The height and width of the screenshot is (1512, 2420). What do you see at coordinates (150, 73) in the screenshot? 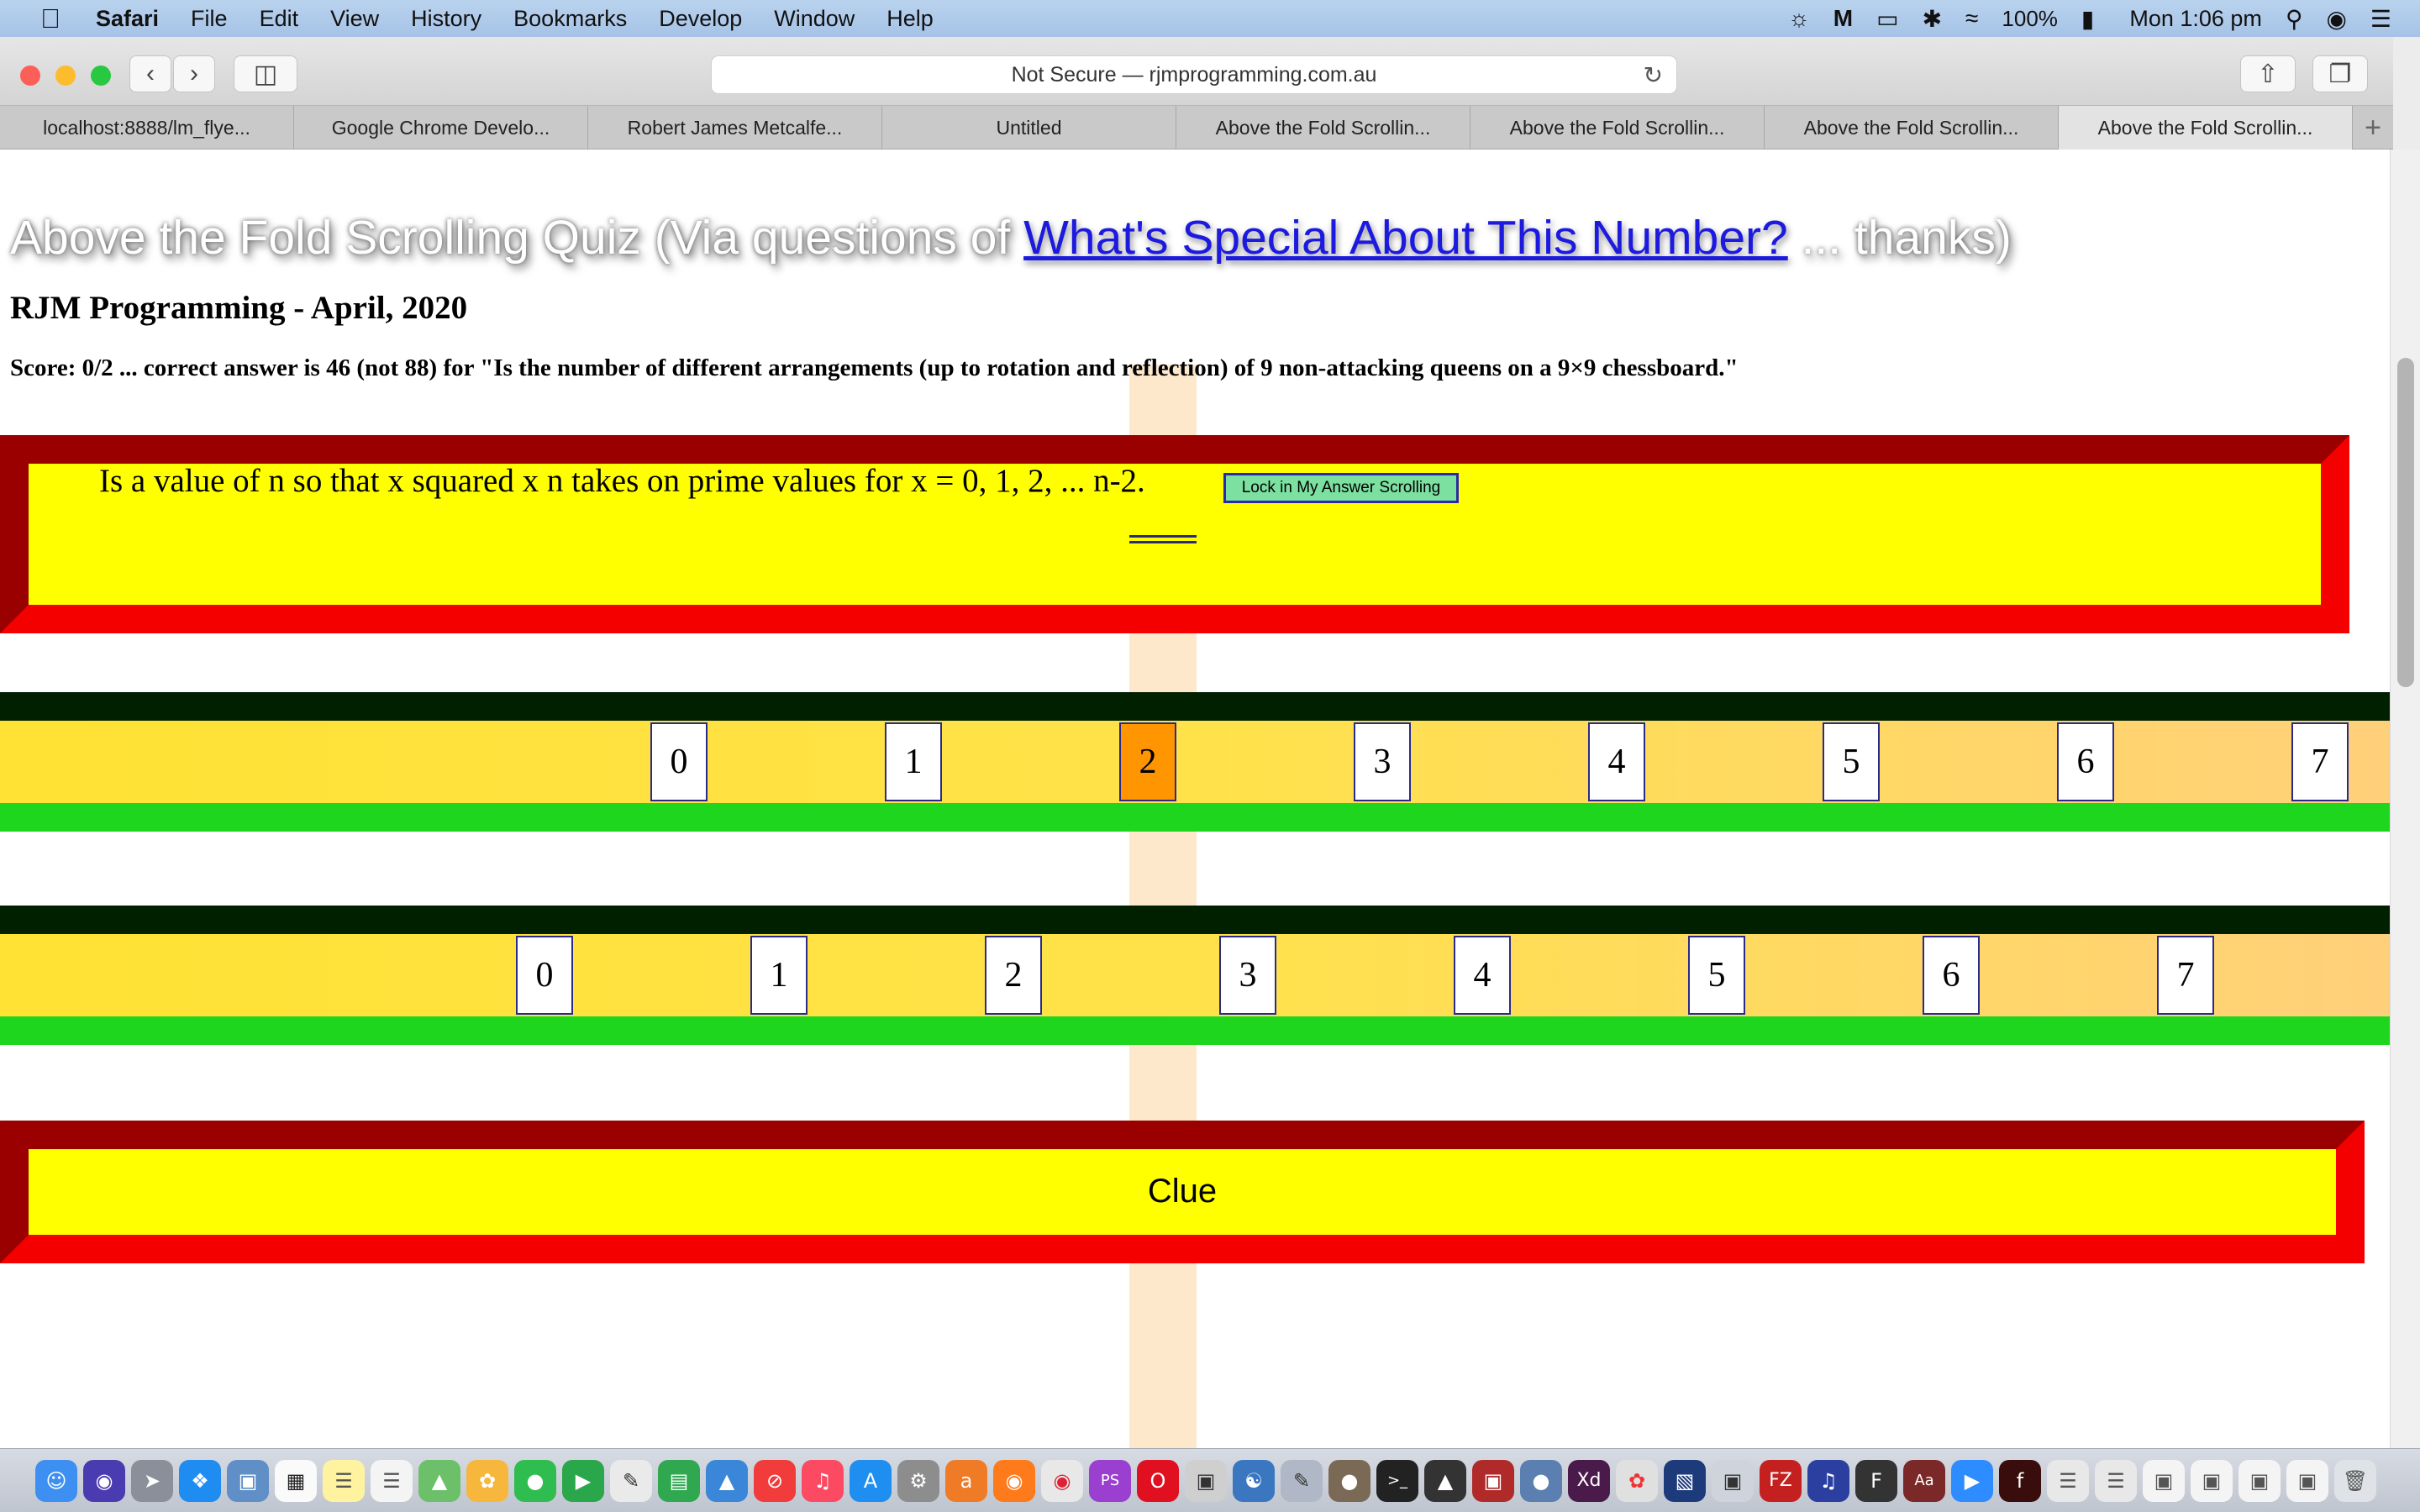
I see `back-button: ‹` at bounding box center [150, 73].